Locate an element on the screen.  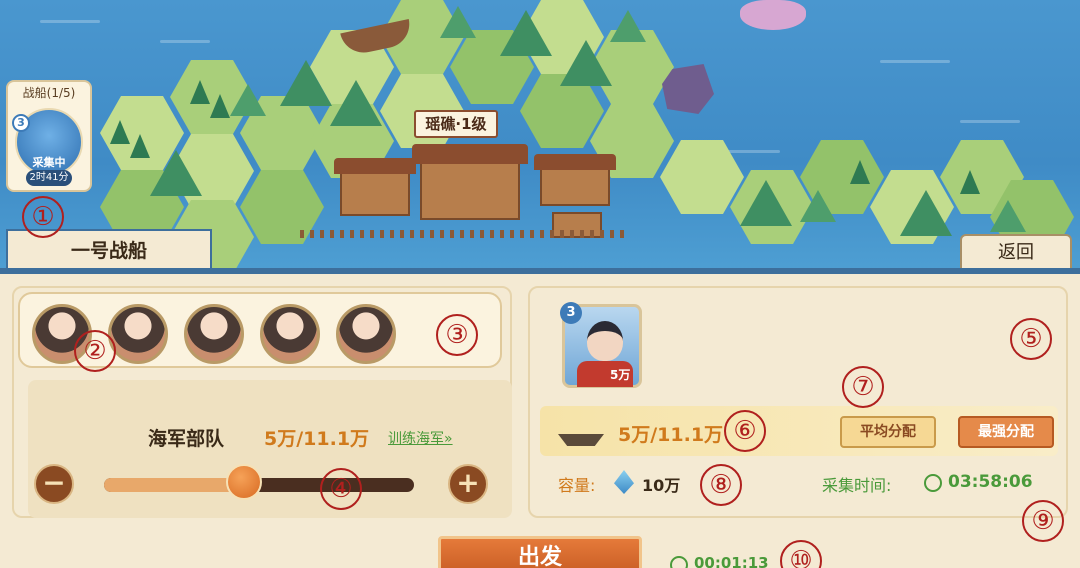
pink-island is located at coordinates (773, 15).